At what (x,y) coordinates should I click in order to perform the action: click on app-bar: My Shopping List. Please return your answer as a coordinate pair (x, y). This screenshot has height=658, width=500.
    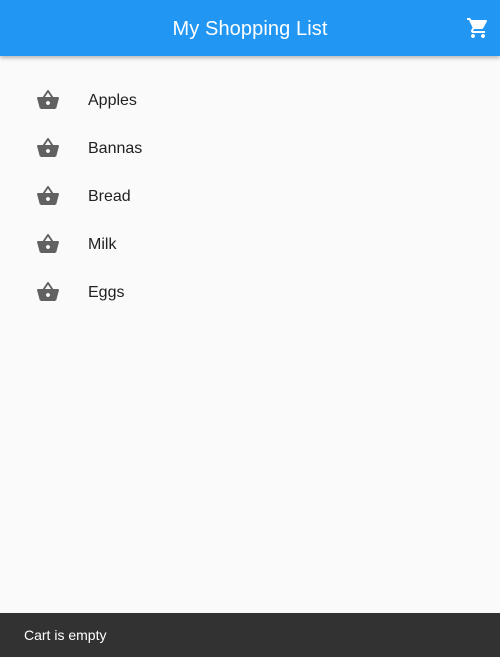
    Looking at the image, I should click on (250, 28).